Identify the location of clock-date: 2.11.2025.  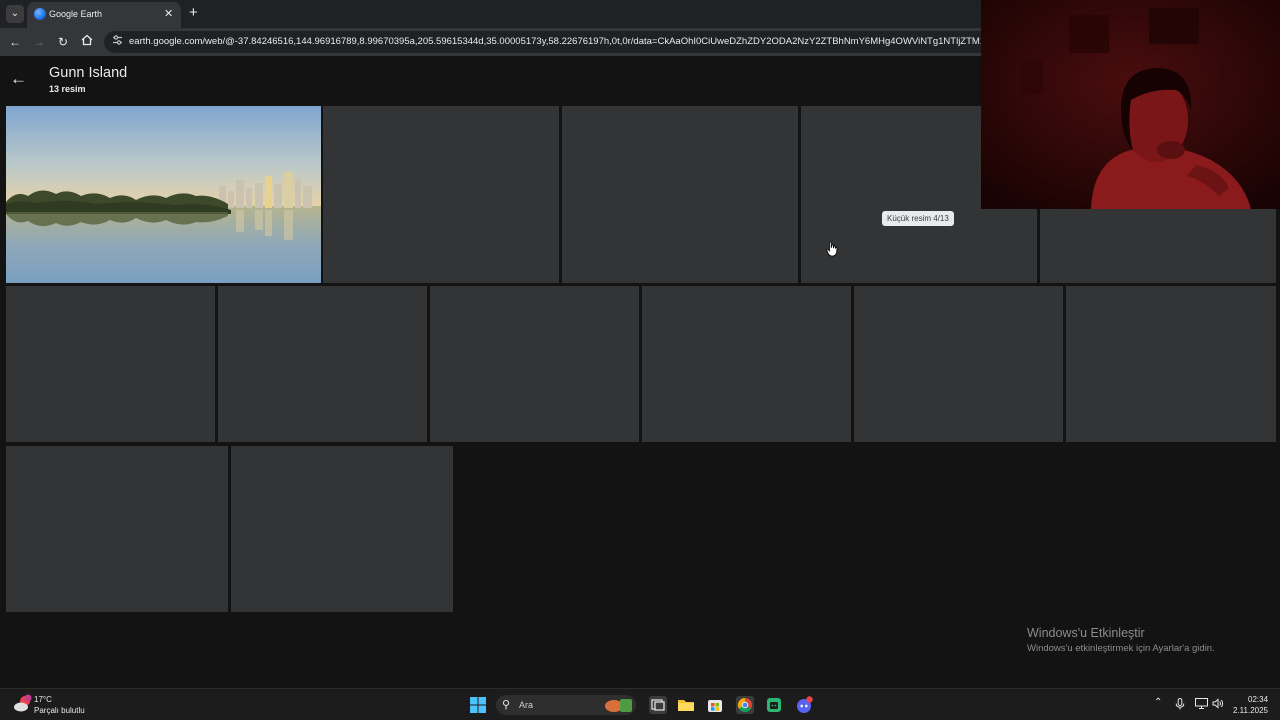
(1250, 710).